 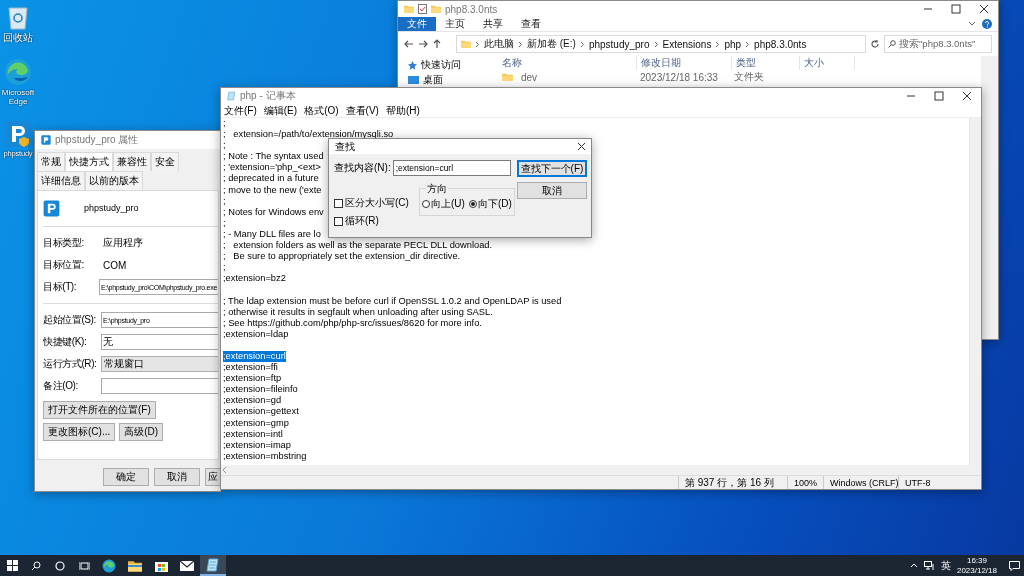 I want to click on text-line: ;extension=ftp, so click(x=252, y=379).